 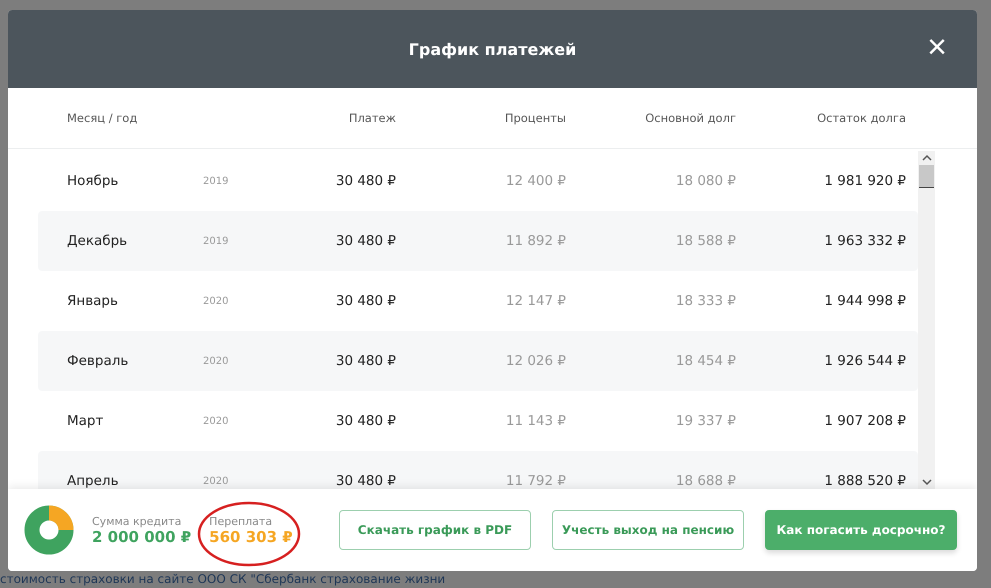 What do you see at coordinates (372, 118) in the screenshot?
I see `column-header: Платеж` at bounding box center [372, 118].